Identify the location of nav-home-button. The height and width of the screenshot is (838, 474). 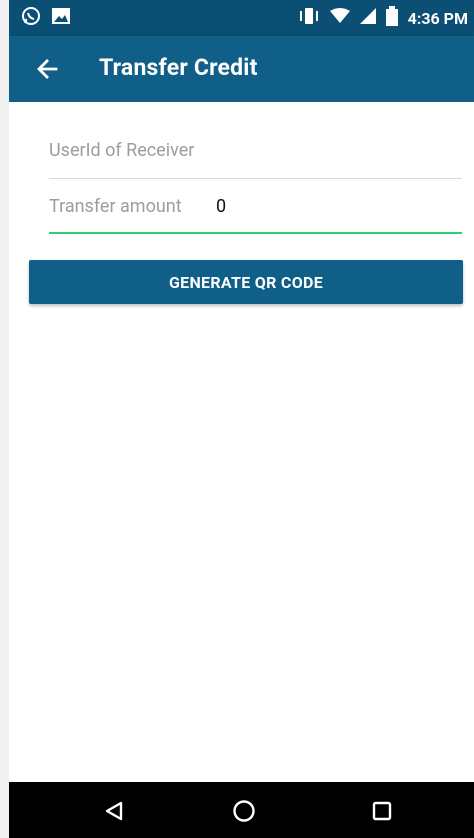
(244, 811).